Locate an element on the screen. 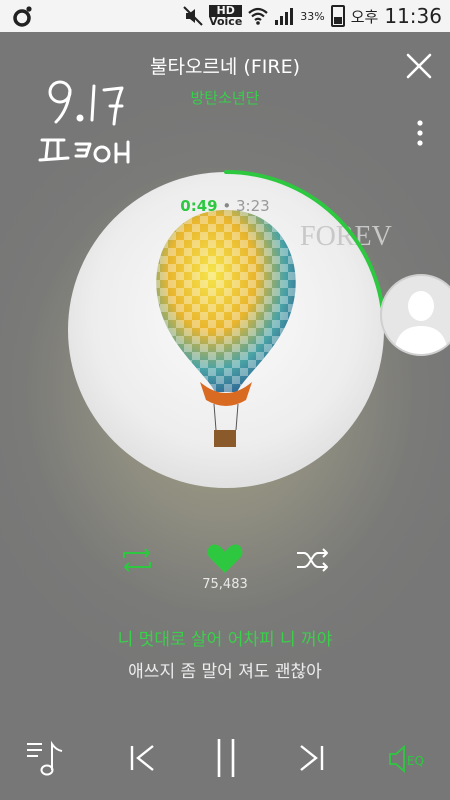 The width and height of the screenshot is (450, 800). skip-next-icon is located at coordinates (312, 758).